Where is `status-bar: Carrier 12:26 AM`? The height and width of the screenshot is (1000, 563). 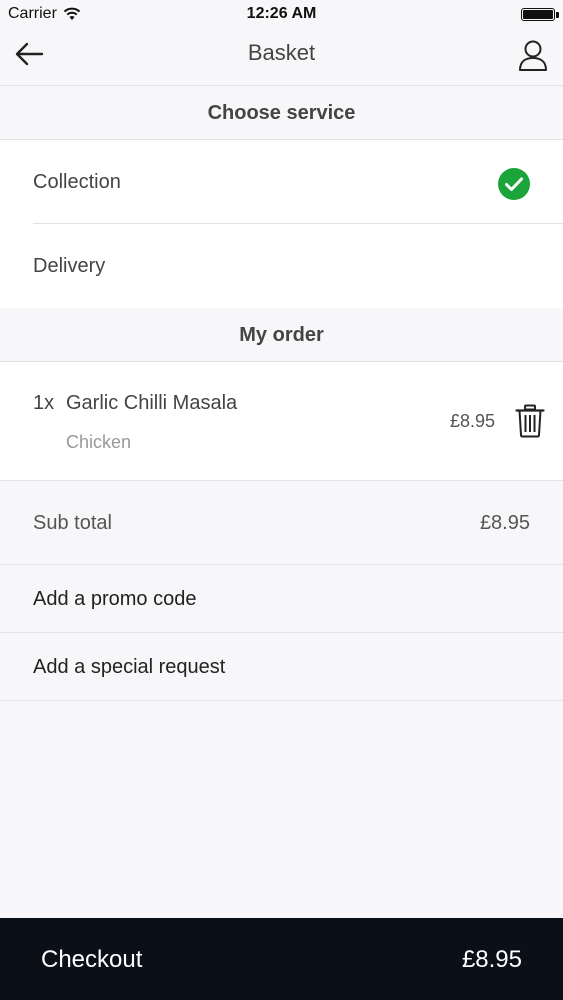 status-bar: Carrier 12:26 AM is located at coordinates (281, 14).